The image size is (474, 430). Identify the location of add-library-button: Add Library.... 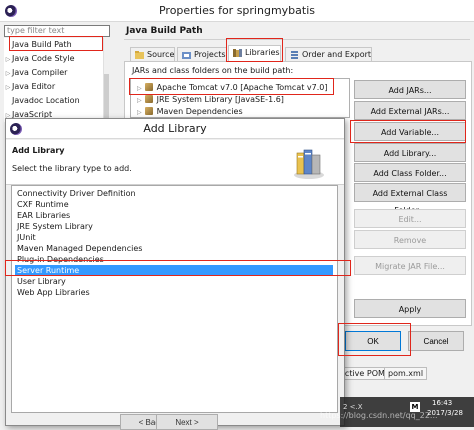
(410, 152).